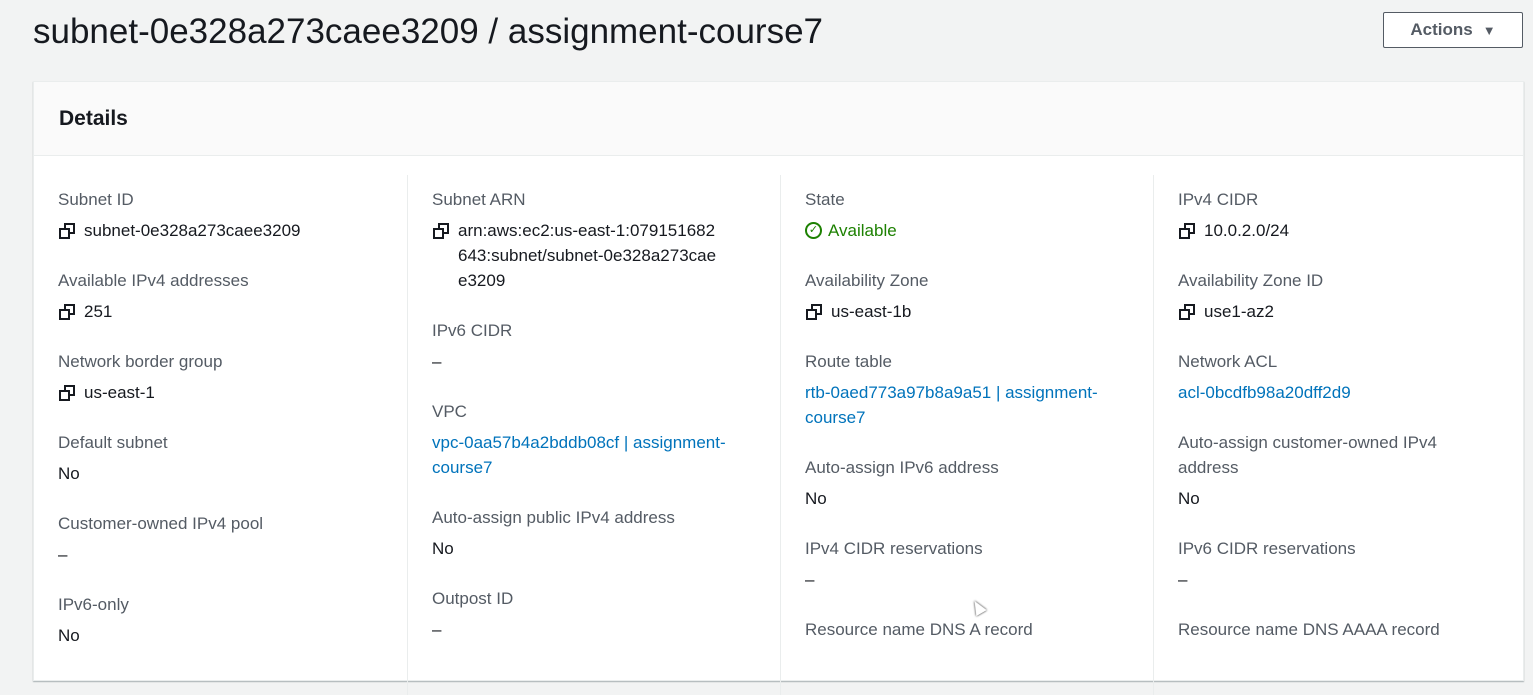 The width and height of the screenshot is (1533, 695). Describe the element at coordinates (473, 598) in the screenshot. I see `field-label: Outpost ID` at that location.